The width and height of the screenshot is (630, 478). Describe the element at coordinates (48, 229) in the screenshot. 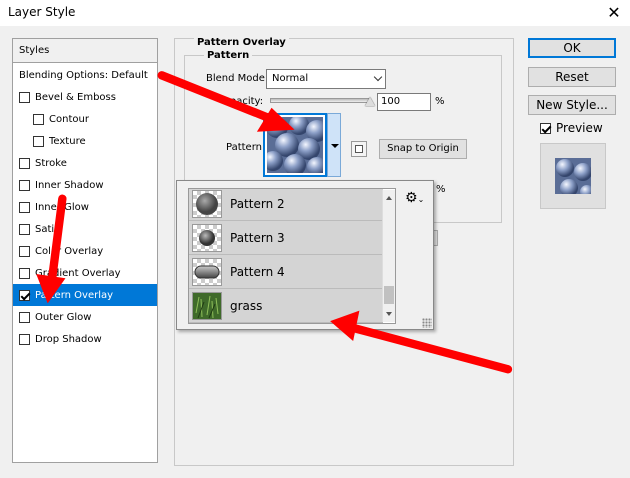

I see `sidebar-item-label: Satin` at that location.